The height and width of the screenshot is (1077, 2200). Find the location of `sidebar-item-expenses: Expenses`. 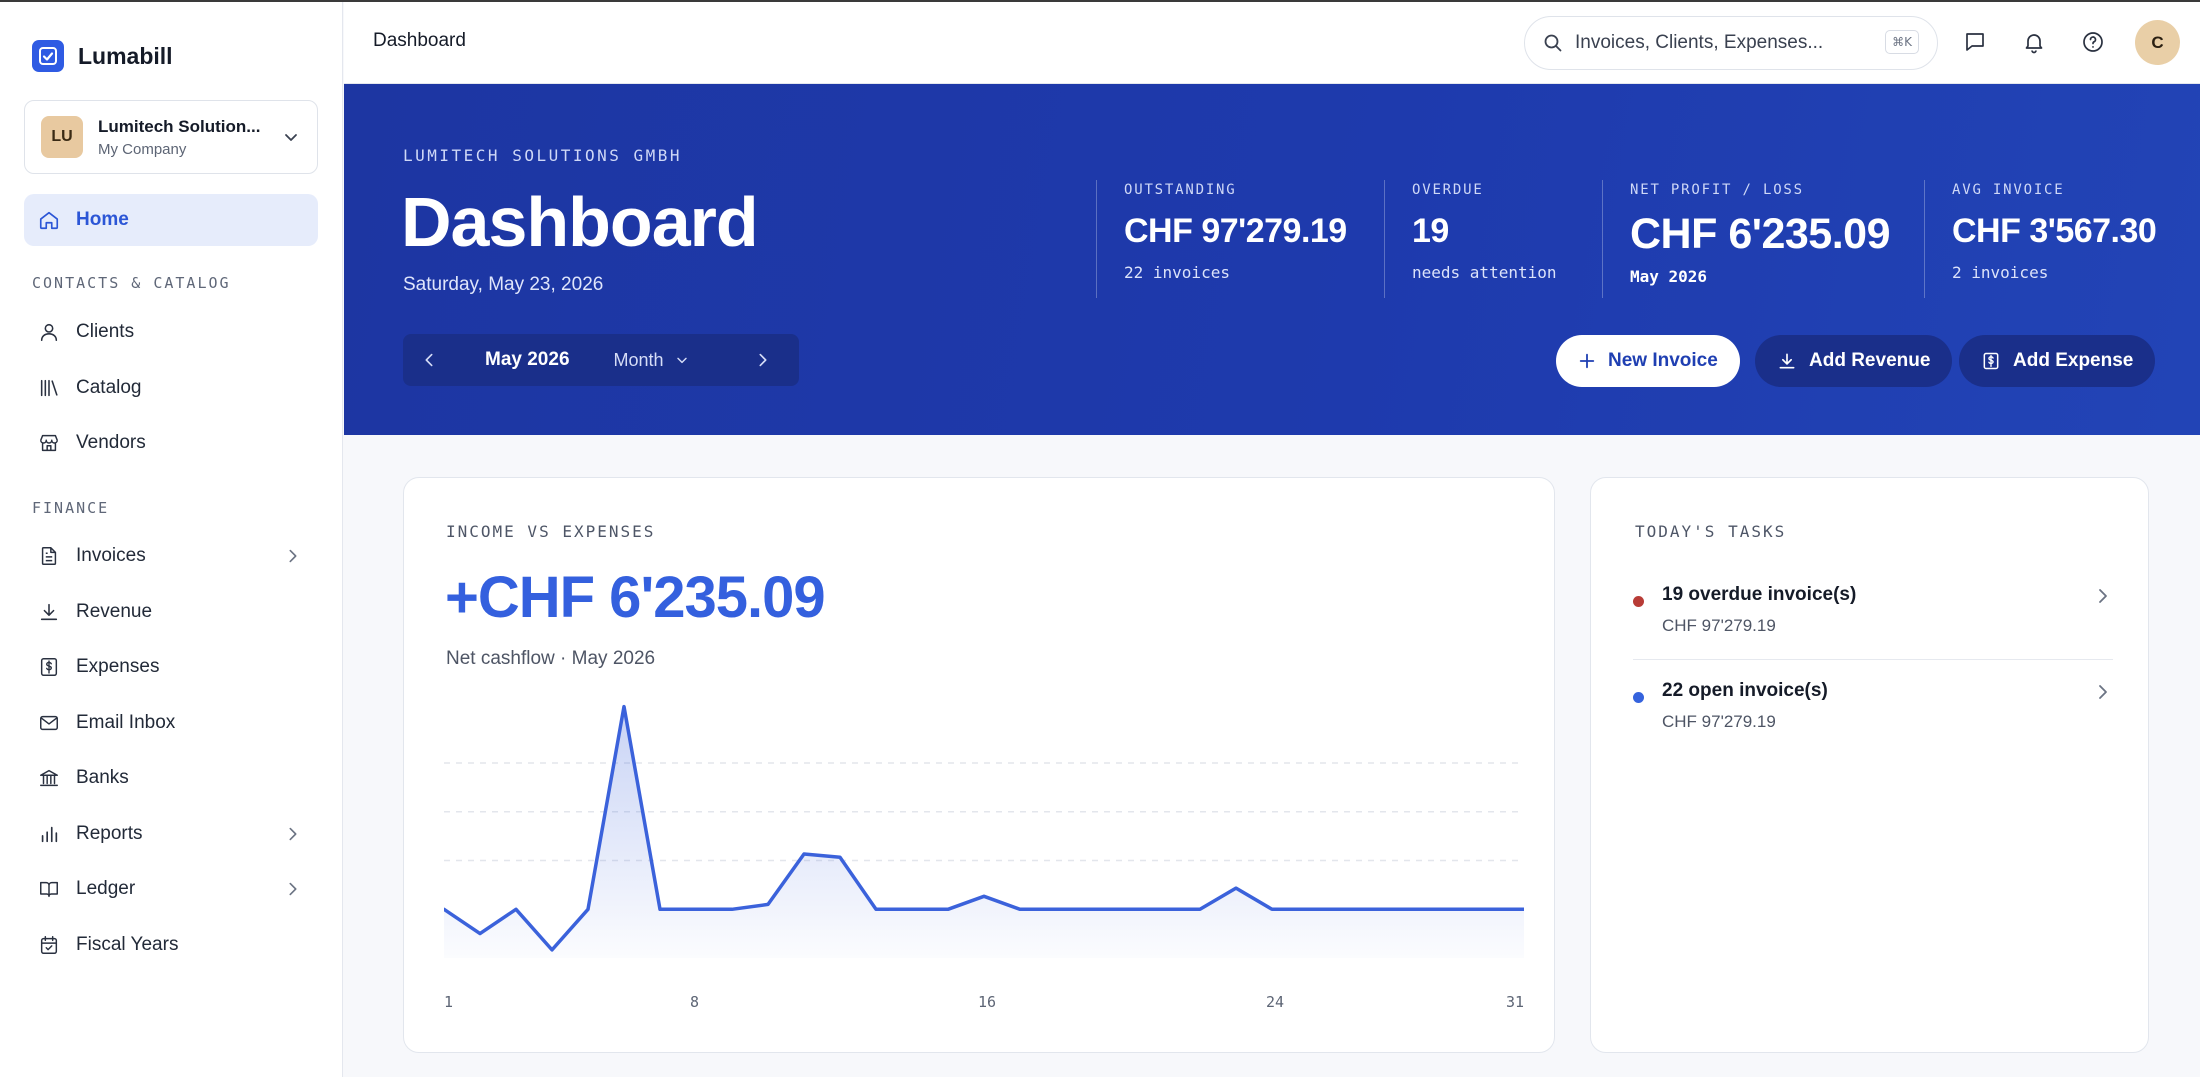

sidebar-item-expenses: Expenses is located at coordinates (171, 667).